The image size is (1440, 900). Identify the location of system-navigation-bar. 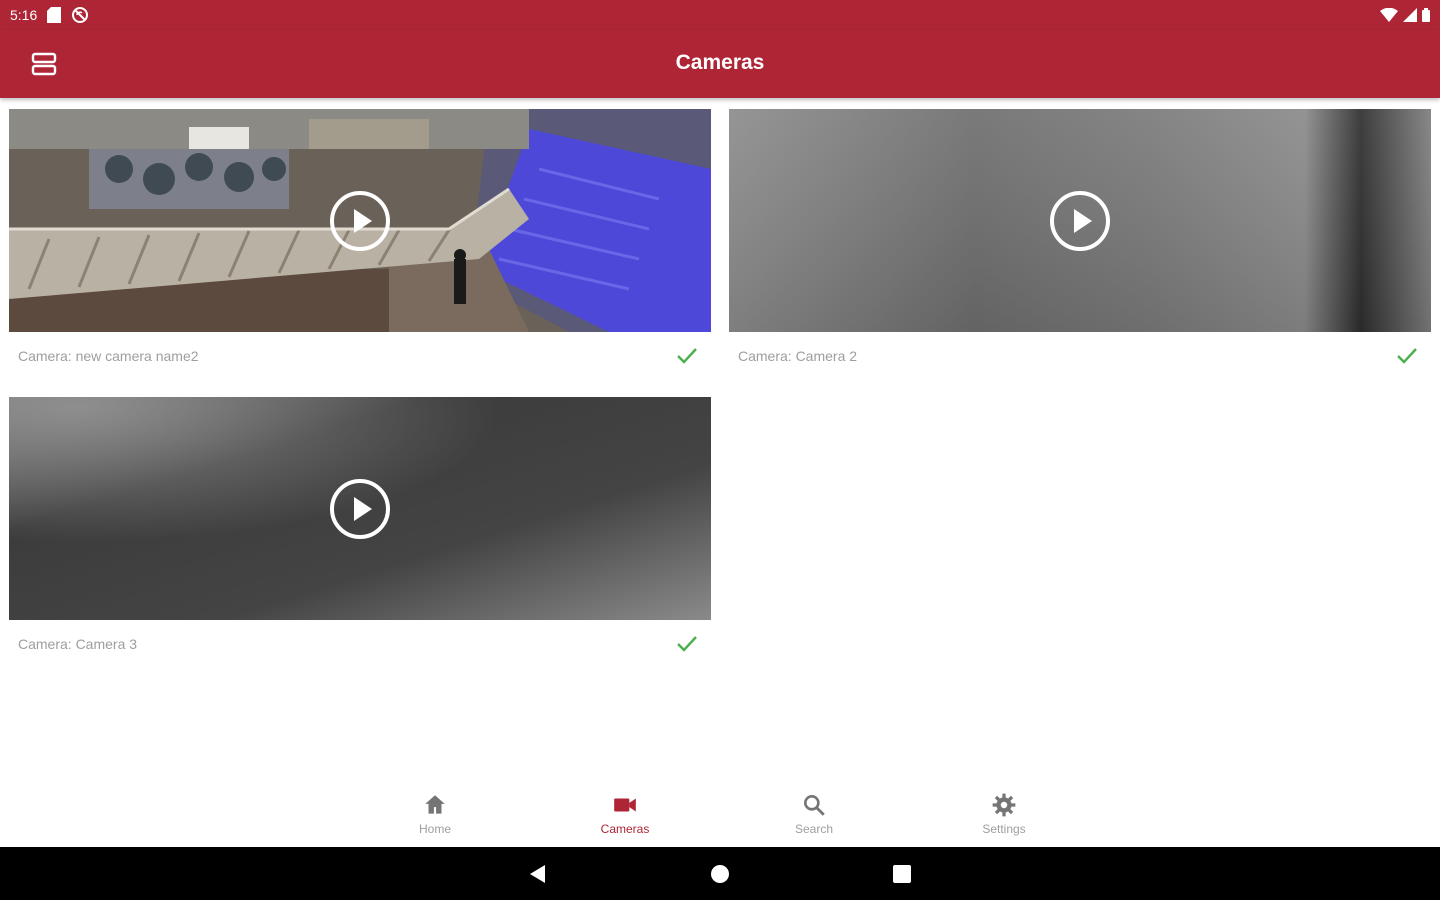
(720, 873).